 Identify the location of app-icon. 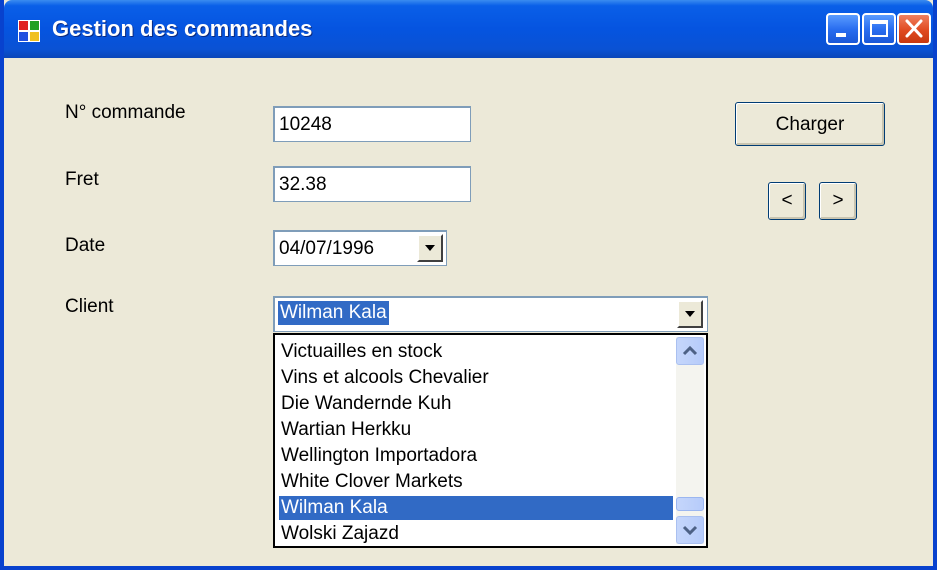
(29, 31).